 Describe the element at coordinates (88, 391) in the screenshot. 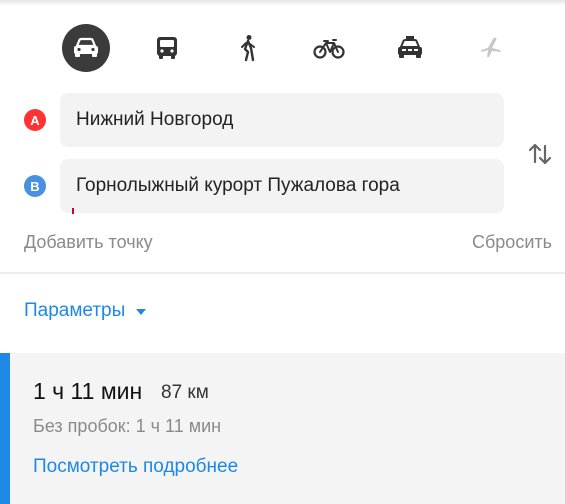

I see `route-duration: 1 ч 11 мин` at that location.